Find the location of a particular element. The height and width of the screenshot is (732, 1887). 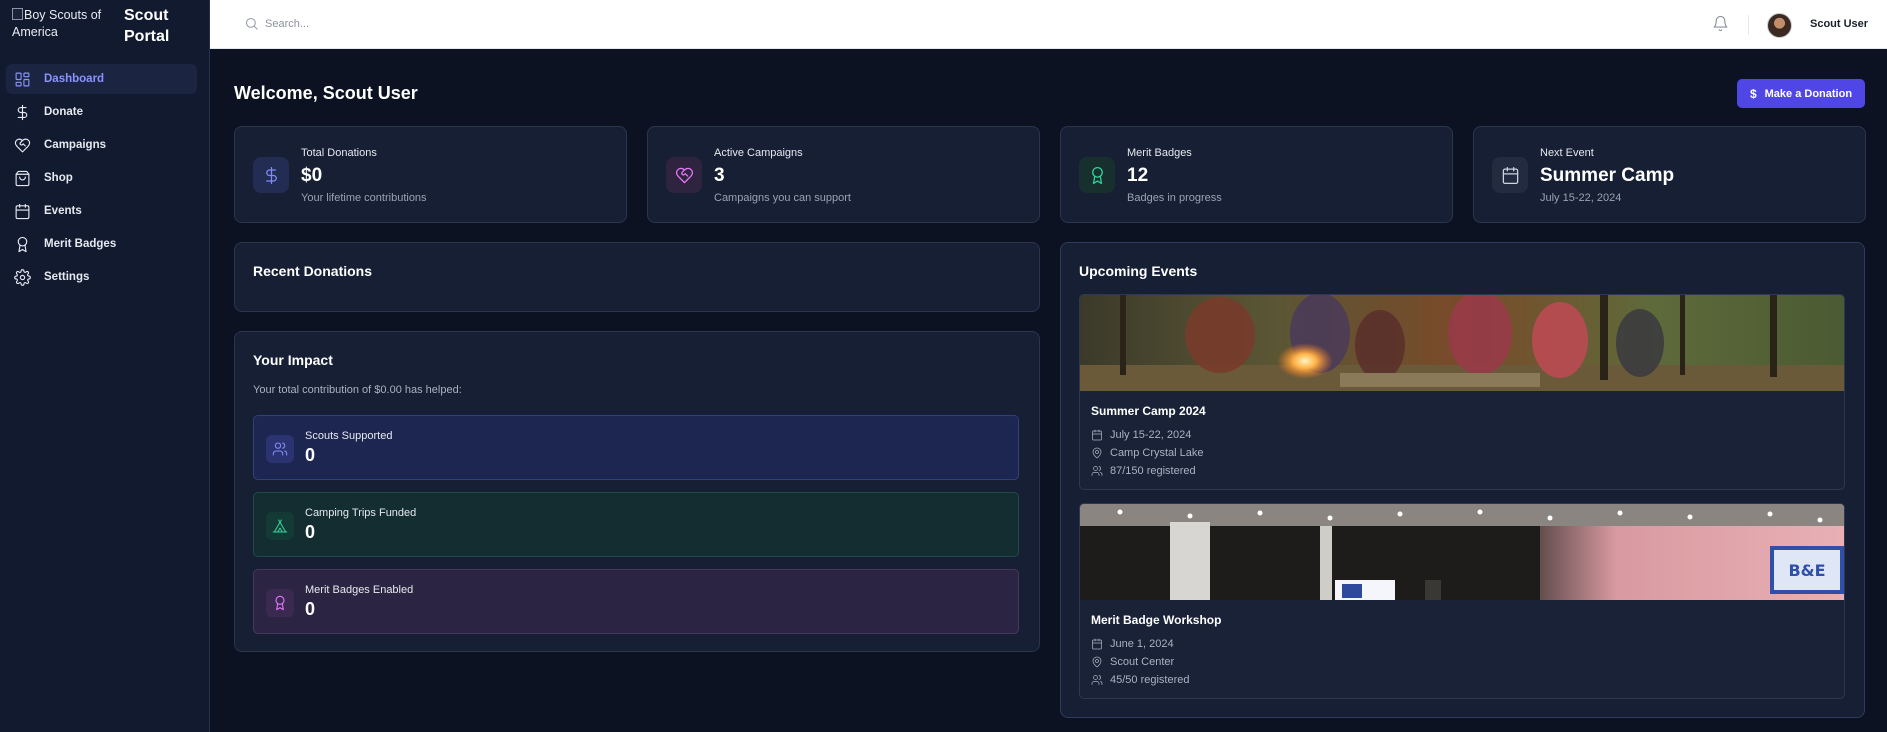

make-donation-label: Make a Donation is located at coordinates (1808, 93).